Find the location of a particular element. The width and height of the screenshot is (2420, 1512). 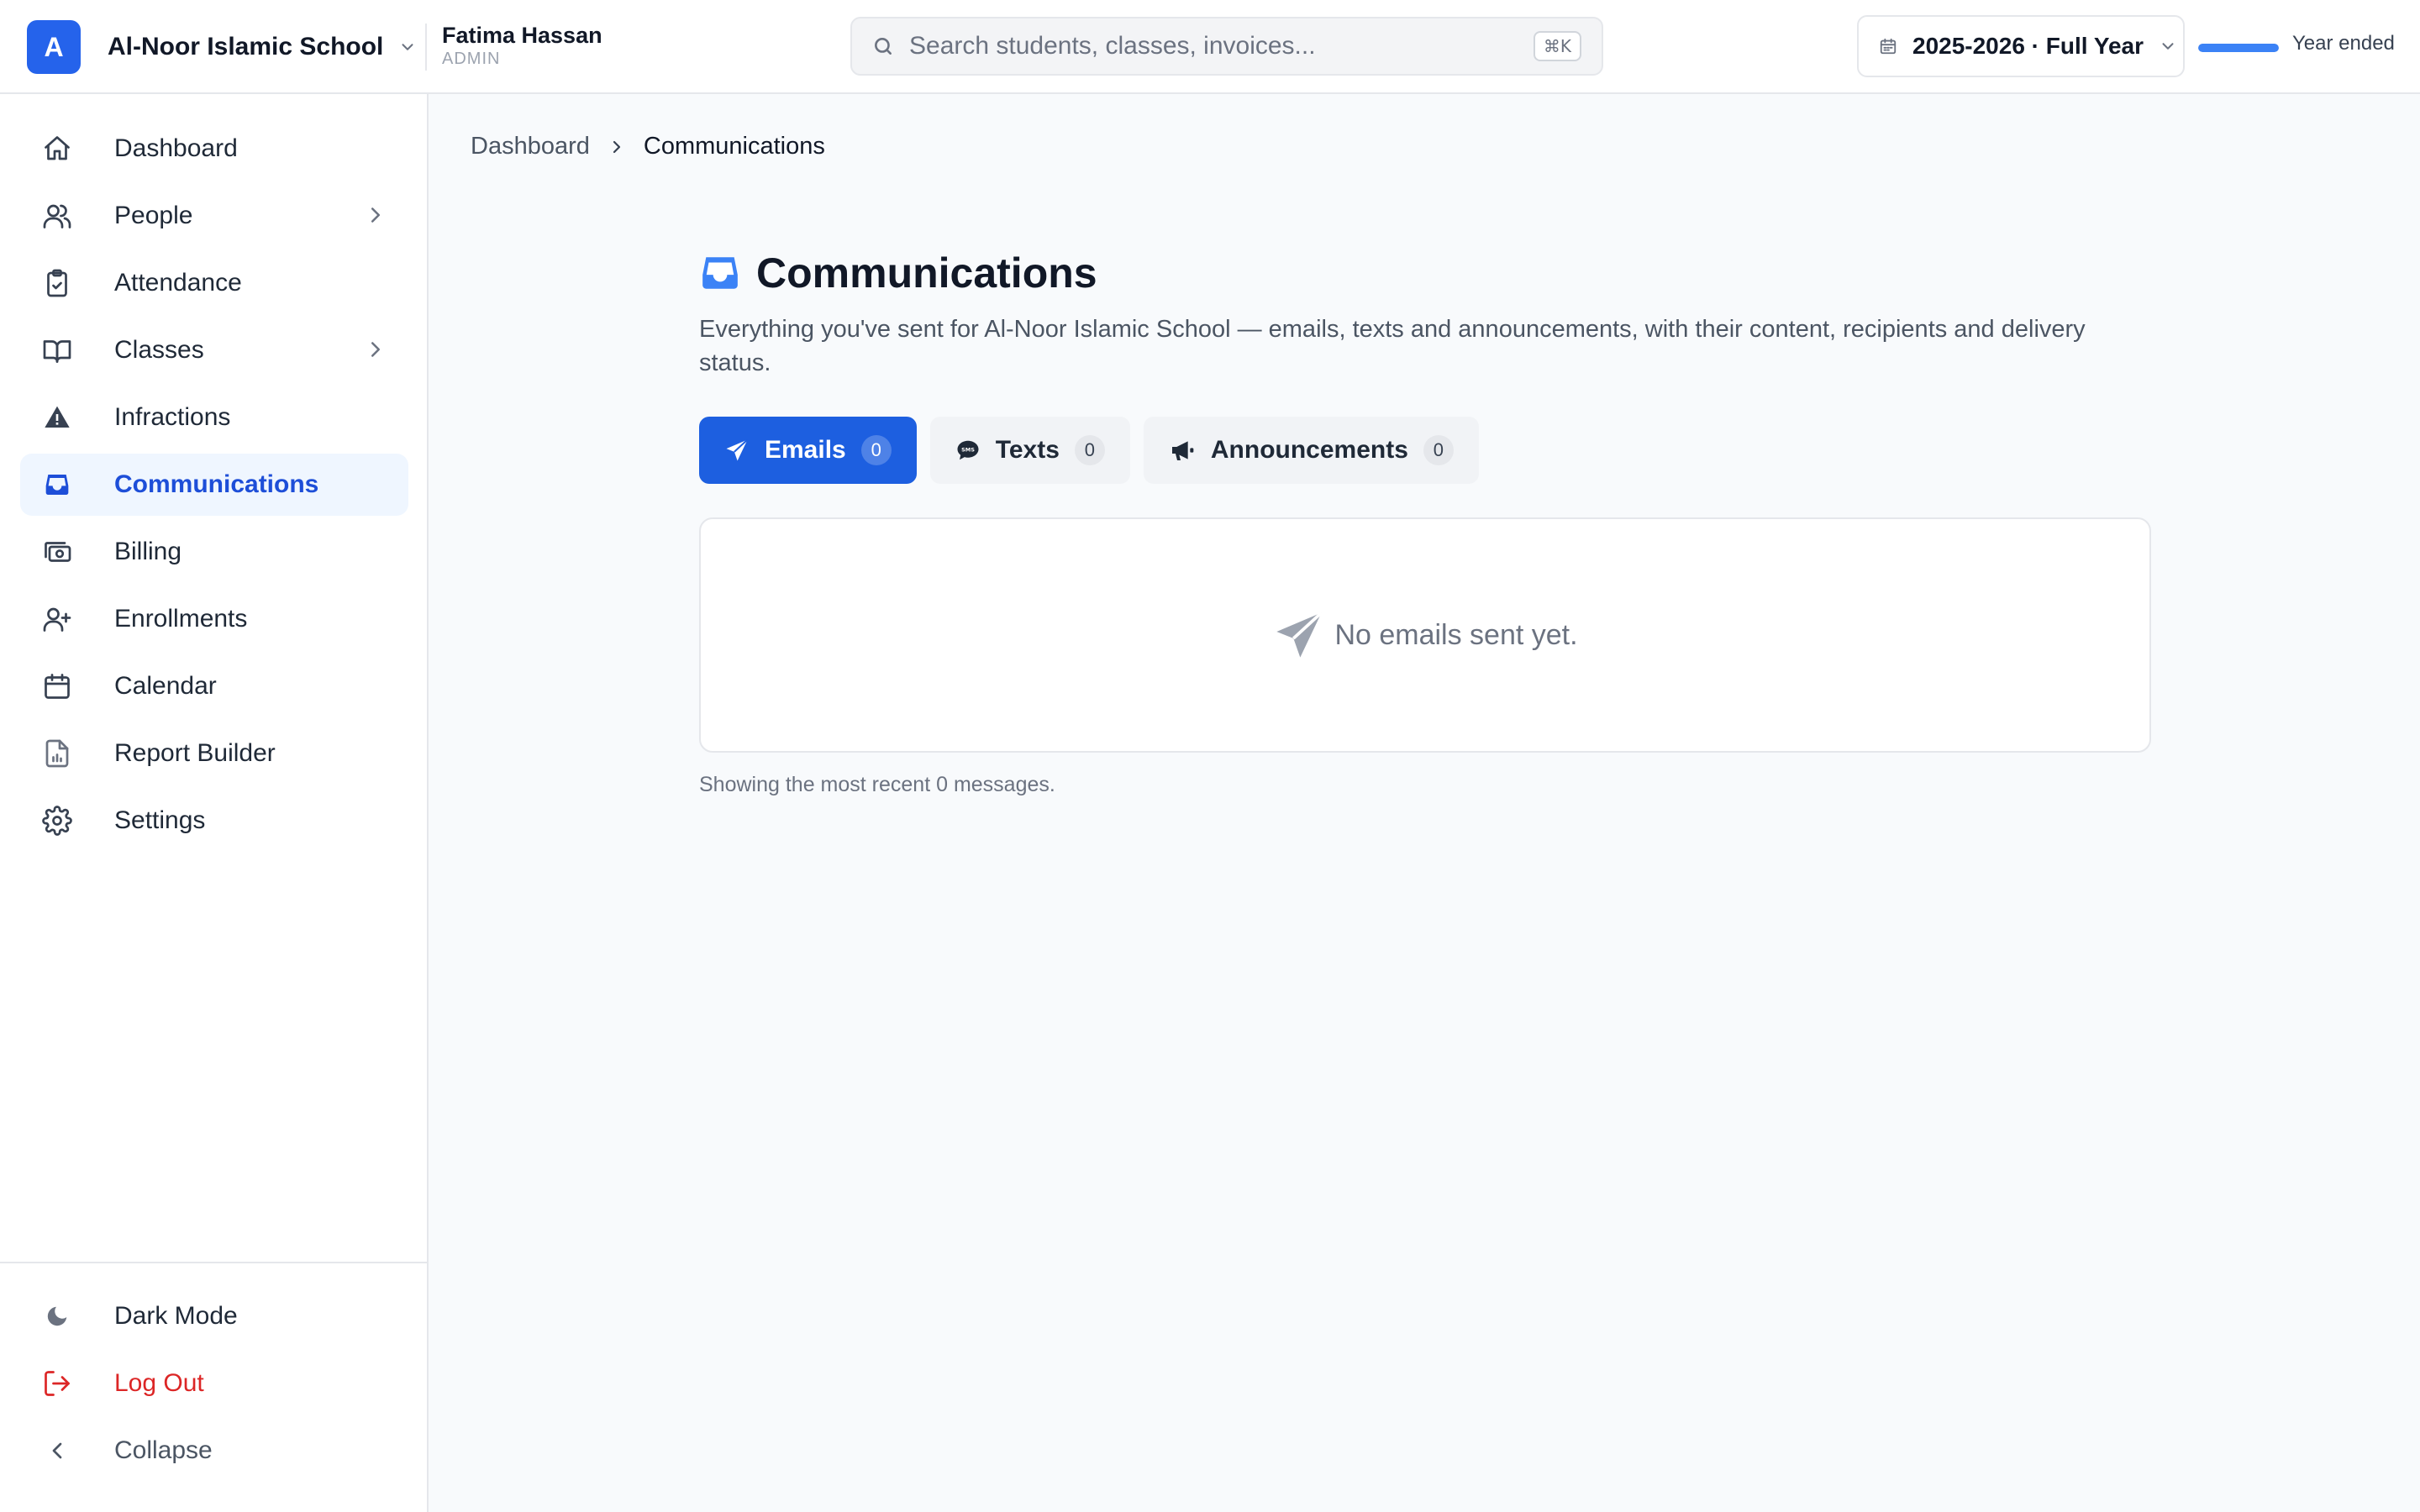

sidebar-item-infractions: Infractions is located at coordinates (214, 417).